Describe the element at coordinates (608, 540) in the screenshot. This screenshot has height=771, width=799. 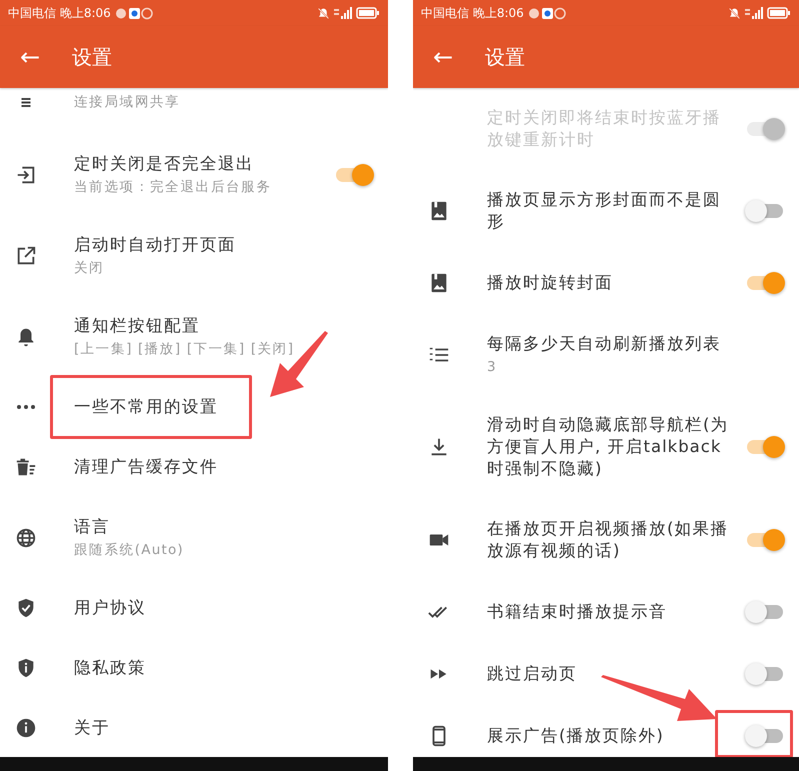
I see `setting-title: 在播放页开启视频播放(如果播放源有视频的话)` at that location.